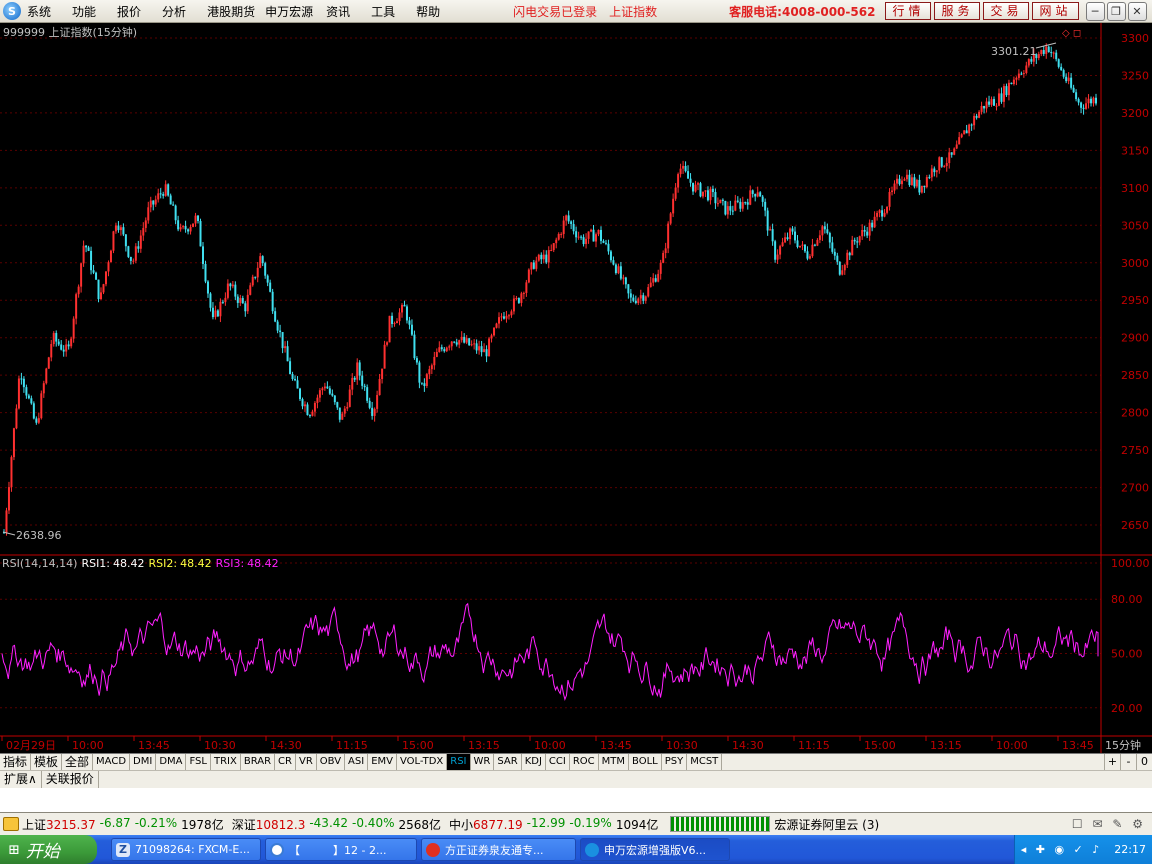 The image size is (1152, 864). Describe the element at coordinates (422, 762) in the screenshot. I see `indicator-tab-vol-tdx: VOL-TDX` at that location.